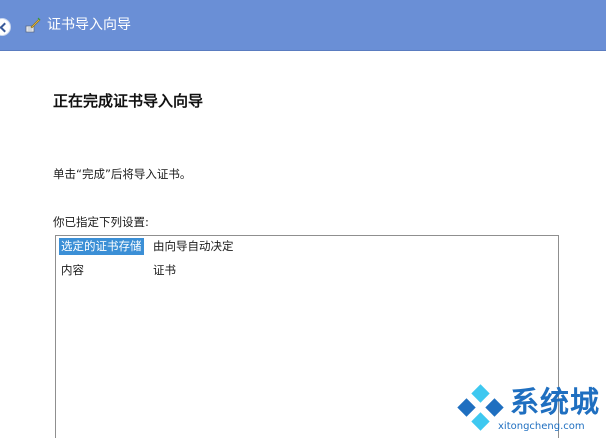 Image resolution: width=606 pixels, height=438 pixels. I want to click on wizard-heading: 正在完成证书导入向导, so click(128, 101).